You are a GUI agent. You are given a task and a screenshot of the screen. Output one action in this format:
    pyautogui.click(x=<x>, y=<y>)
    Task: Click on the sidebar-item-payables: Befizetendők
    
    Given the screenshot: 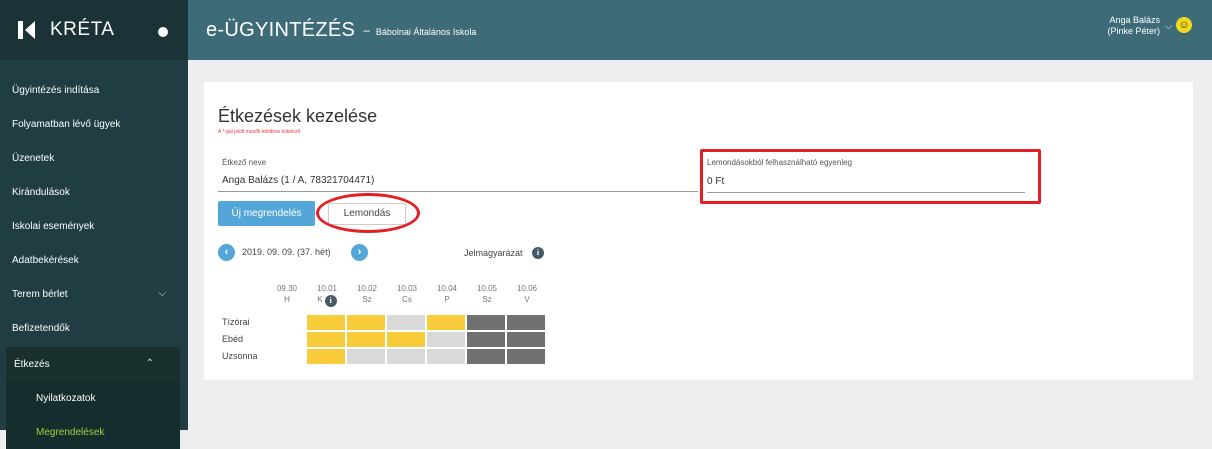 What is the action you would take?
    pyautogui.click(x=94, y=328)
    